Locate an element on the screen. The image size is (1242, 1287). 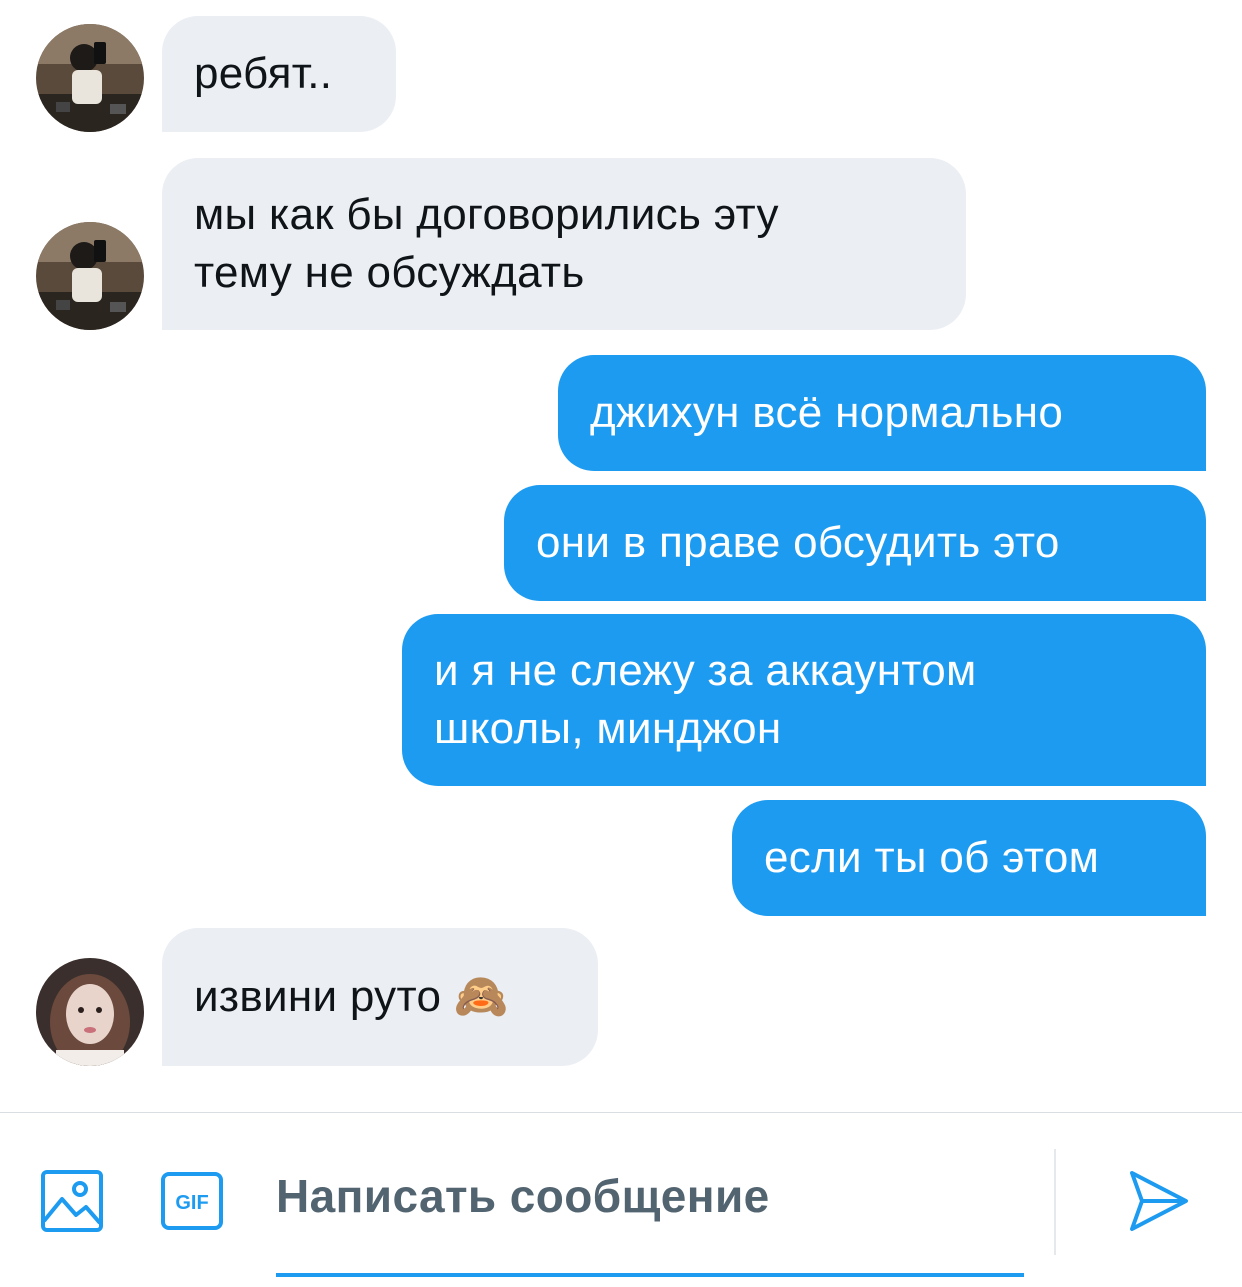
incoming-message: извини руто 🙈 is located at coordinates (380, 997).